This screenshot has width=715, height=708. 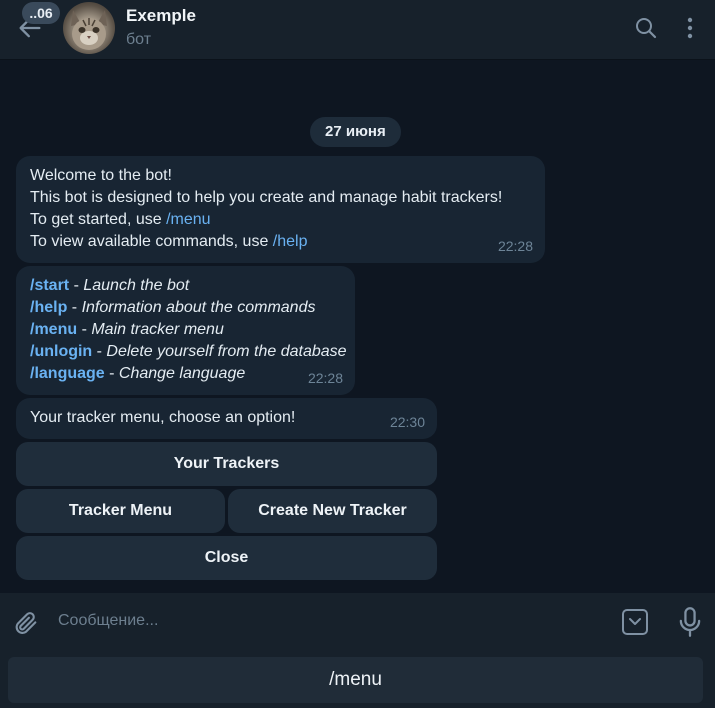 I want to click on keyboard-toggle-icon, so click(x=635, y=622).